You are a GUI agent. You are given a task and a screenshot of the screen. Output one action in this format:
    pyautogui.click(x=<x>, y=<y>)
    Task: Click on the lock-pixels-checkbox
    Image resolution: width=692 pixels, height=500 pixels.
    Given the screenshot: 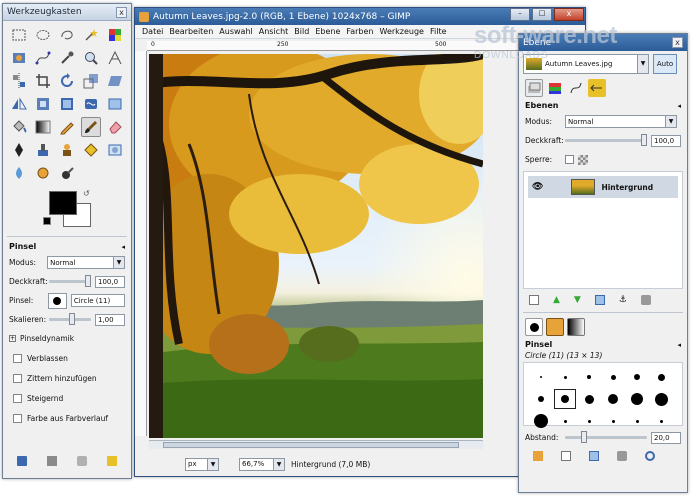 What is the action you would take?
    pyautogui.click(x=569, y=159)
    